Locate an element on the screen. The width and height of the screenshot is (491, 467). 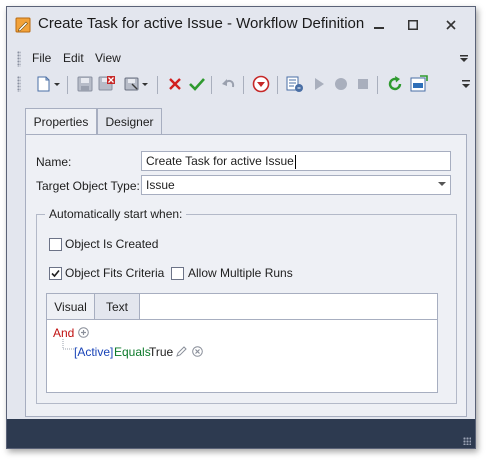
circle-icon is located at coordinates (341, 84).